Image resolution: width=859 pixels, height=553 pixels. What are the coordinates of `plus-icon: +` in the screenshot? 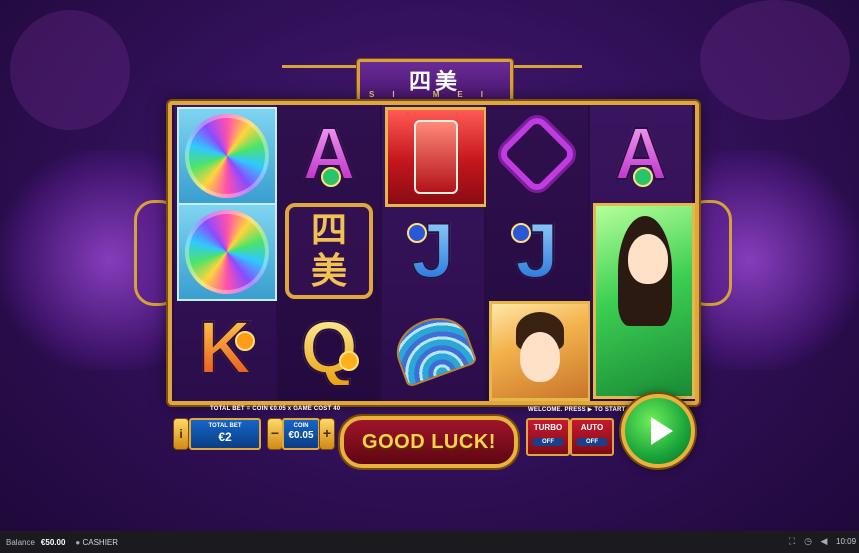 It's located at (327, 433).